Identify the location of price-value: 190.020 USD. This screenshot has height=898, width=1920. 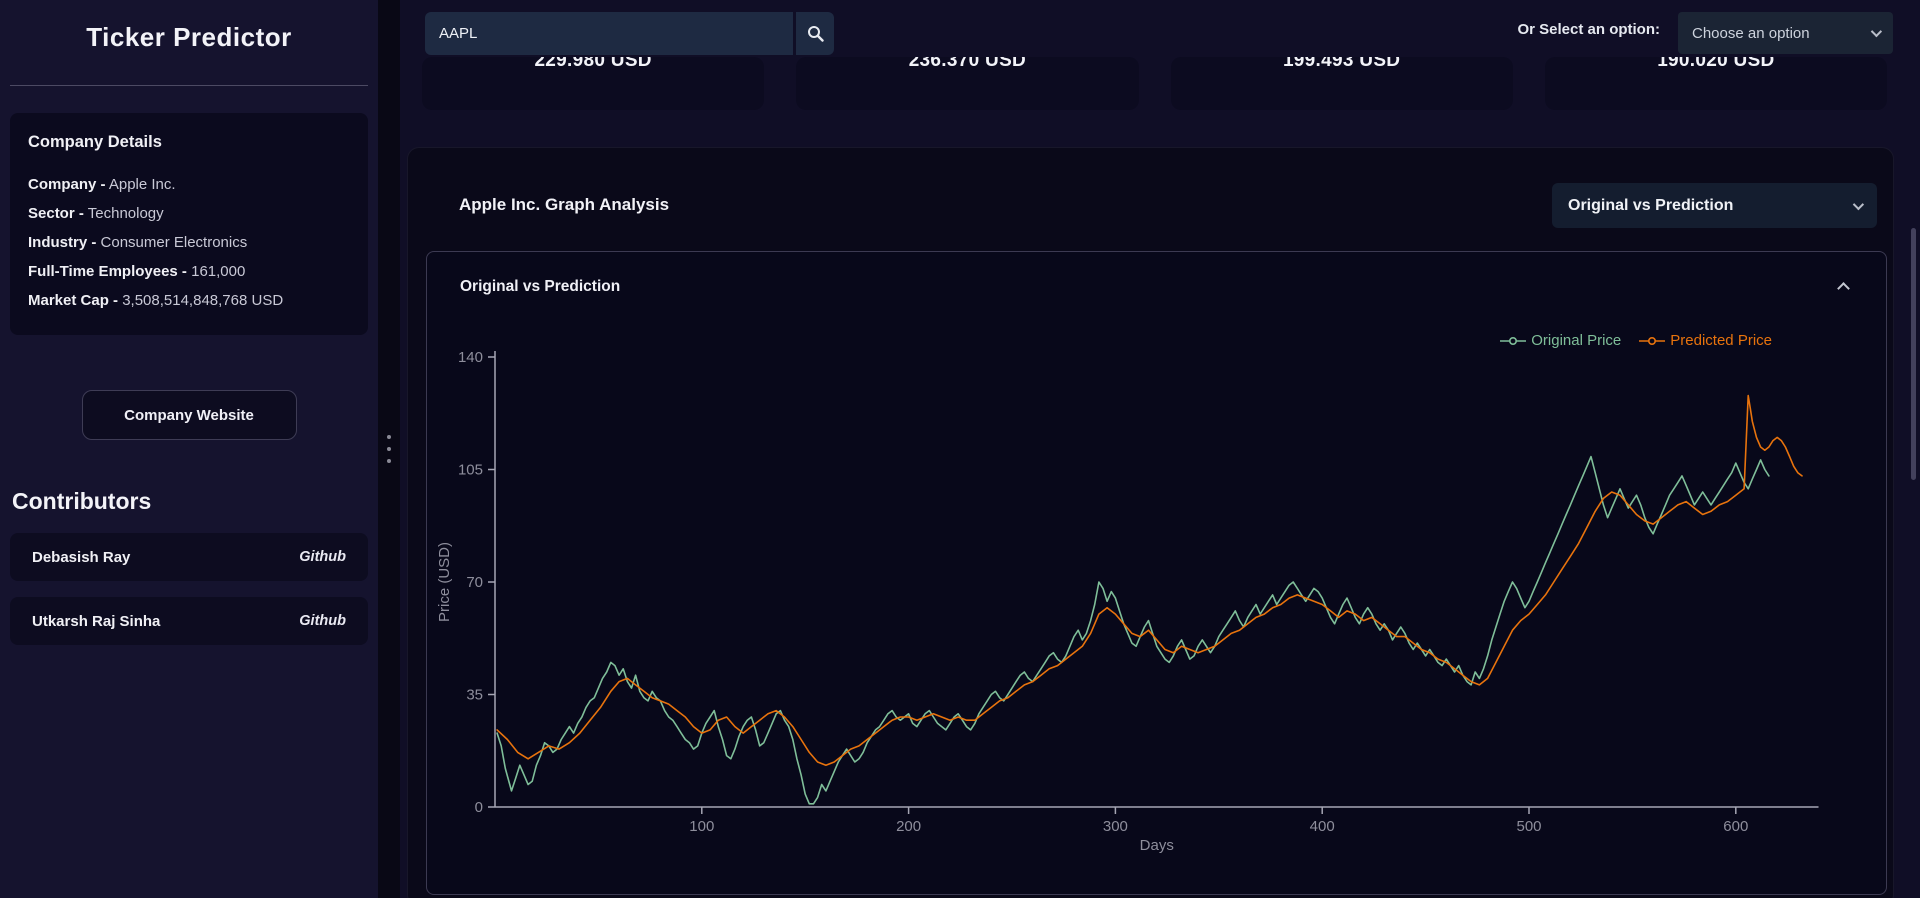
(1716, 64).